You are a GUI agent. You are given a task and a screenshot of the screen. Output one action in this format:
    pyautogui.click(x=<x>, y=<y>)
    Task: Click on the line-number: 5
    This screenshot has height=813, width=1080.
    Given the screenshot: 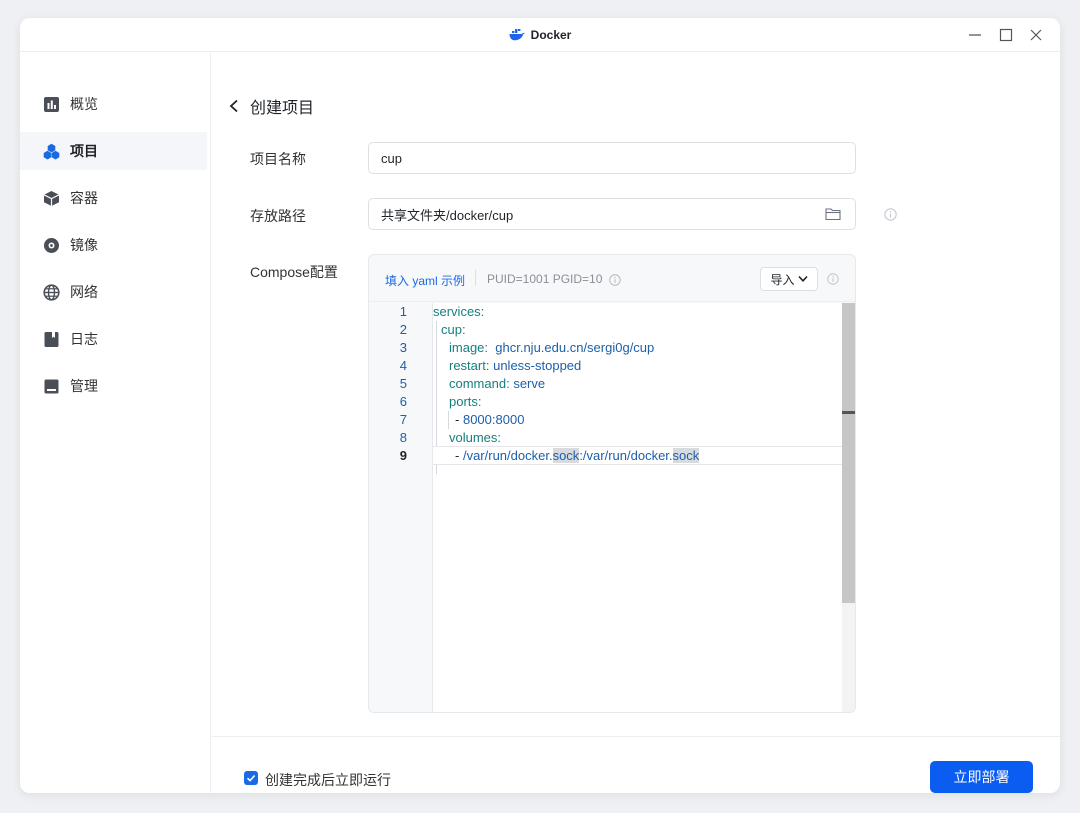 What is the action you would take?
    pyautogui.click(x=403, y=383)
    